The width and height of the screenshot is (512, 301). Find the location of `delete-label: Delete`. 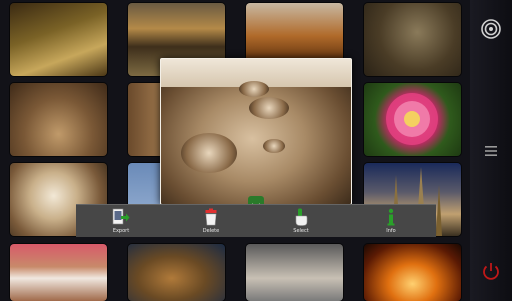

delete-label: Delete is located at coordinates (211, 231).